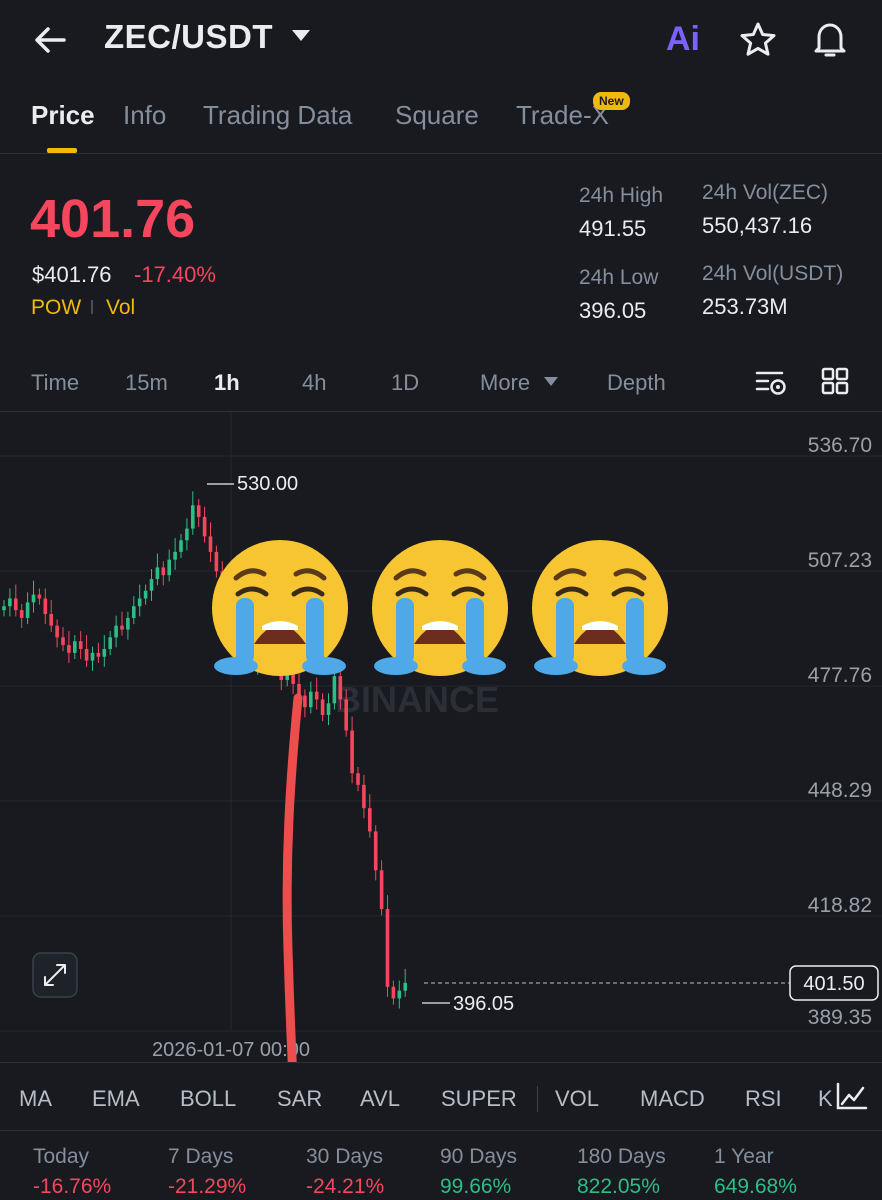 Image resolution: width=882 pixels, height=1200 pixels. Describe the element at coordinates (277, 115) in the screenshot. I see `tab-trading-data: Trading Data` at that location.